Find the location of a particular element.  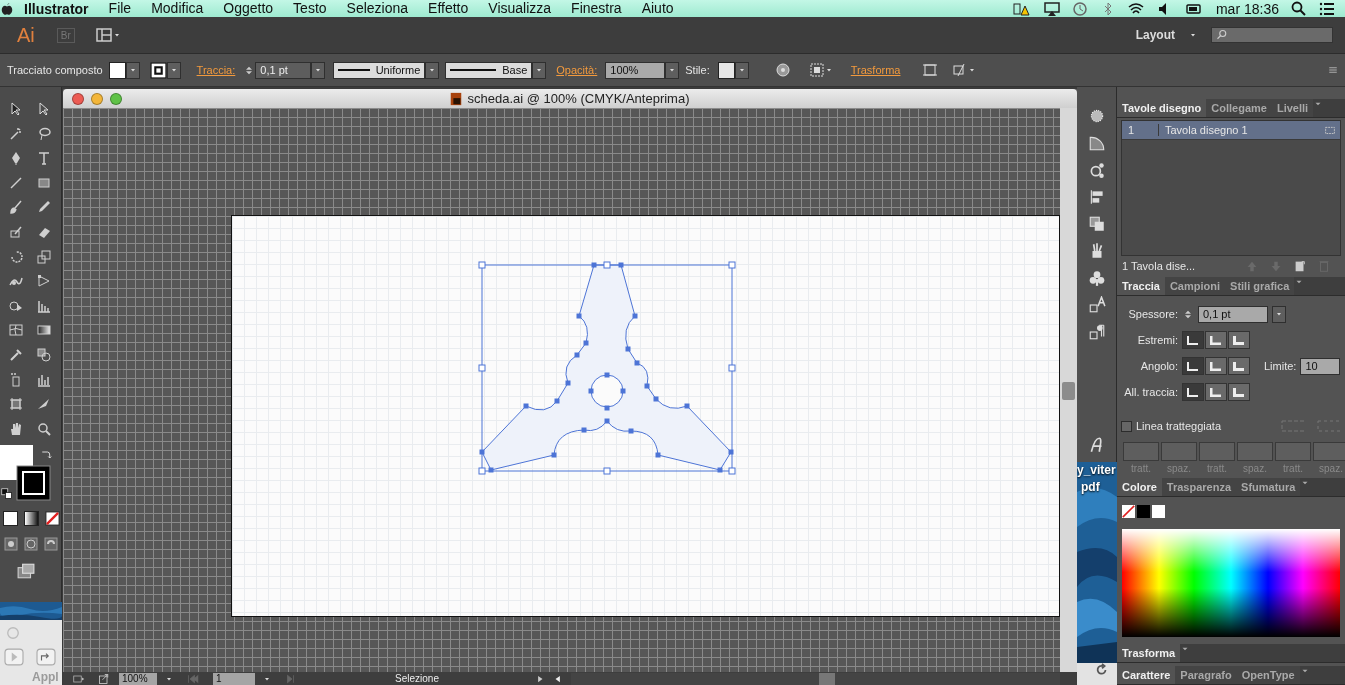

close-button is located at coordinates (78, 98).